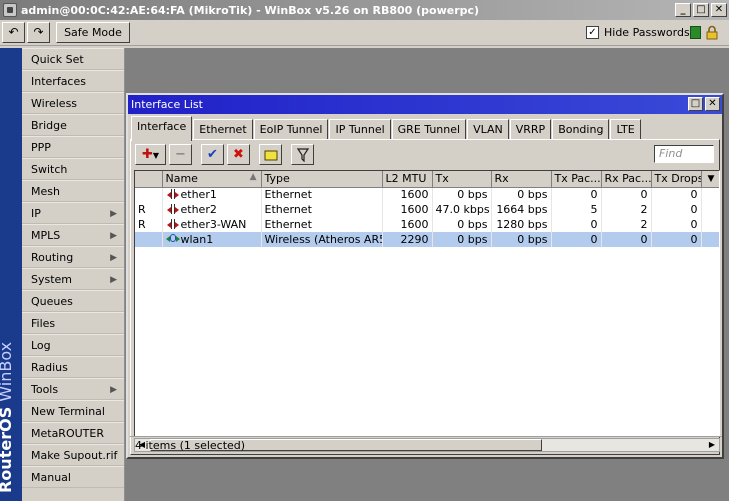 This screenshot has width=729, height=501. I want to click on column-header-flag, so click(149, 179).